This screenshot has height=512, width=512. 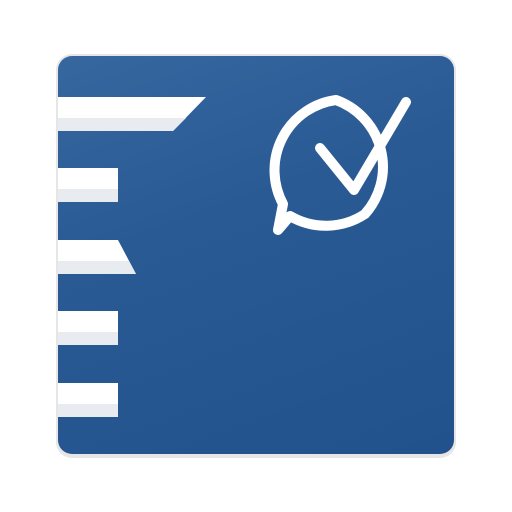 What do you see at coordinates (88, 338) in the screenshot?
I see `stripe-4-shadow` at bounding box center [88, 338].